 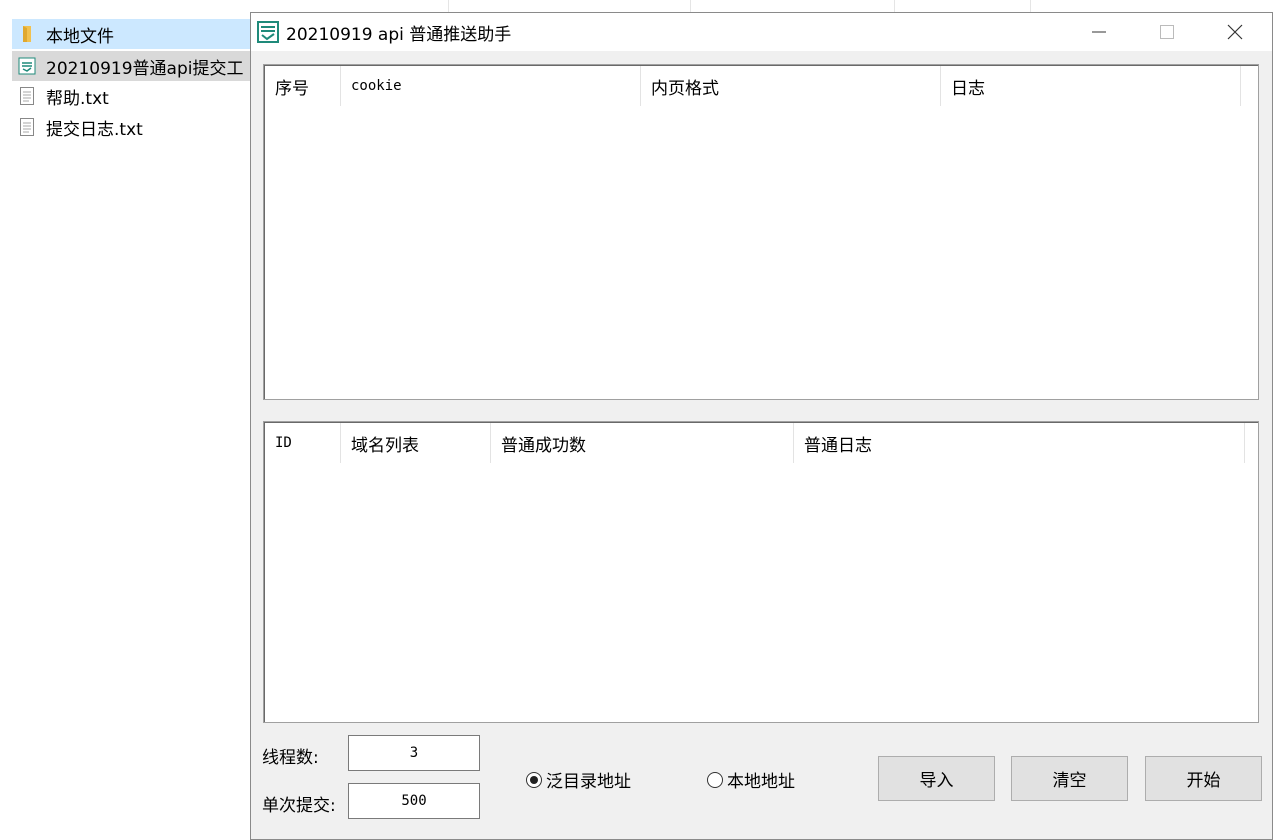 I want to click on threads-label: 线程数:, so click(x=290, y=758).